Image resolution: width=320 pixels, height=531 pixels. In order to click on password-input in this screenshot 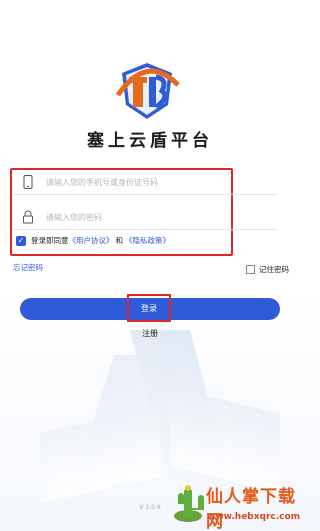, I will do `click(146, 217)`.